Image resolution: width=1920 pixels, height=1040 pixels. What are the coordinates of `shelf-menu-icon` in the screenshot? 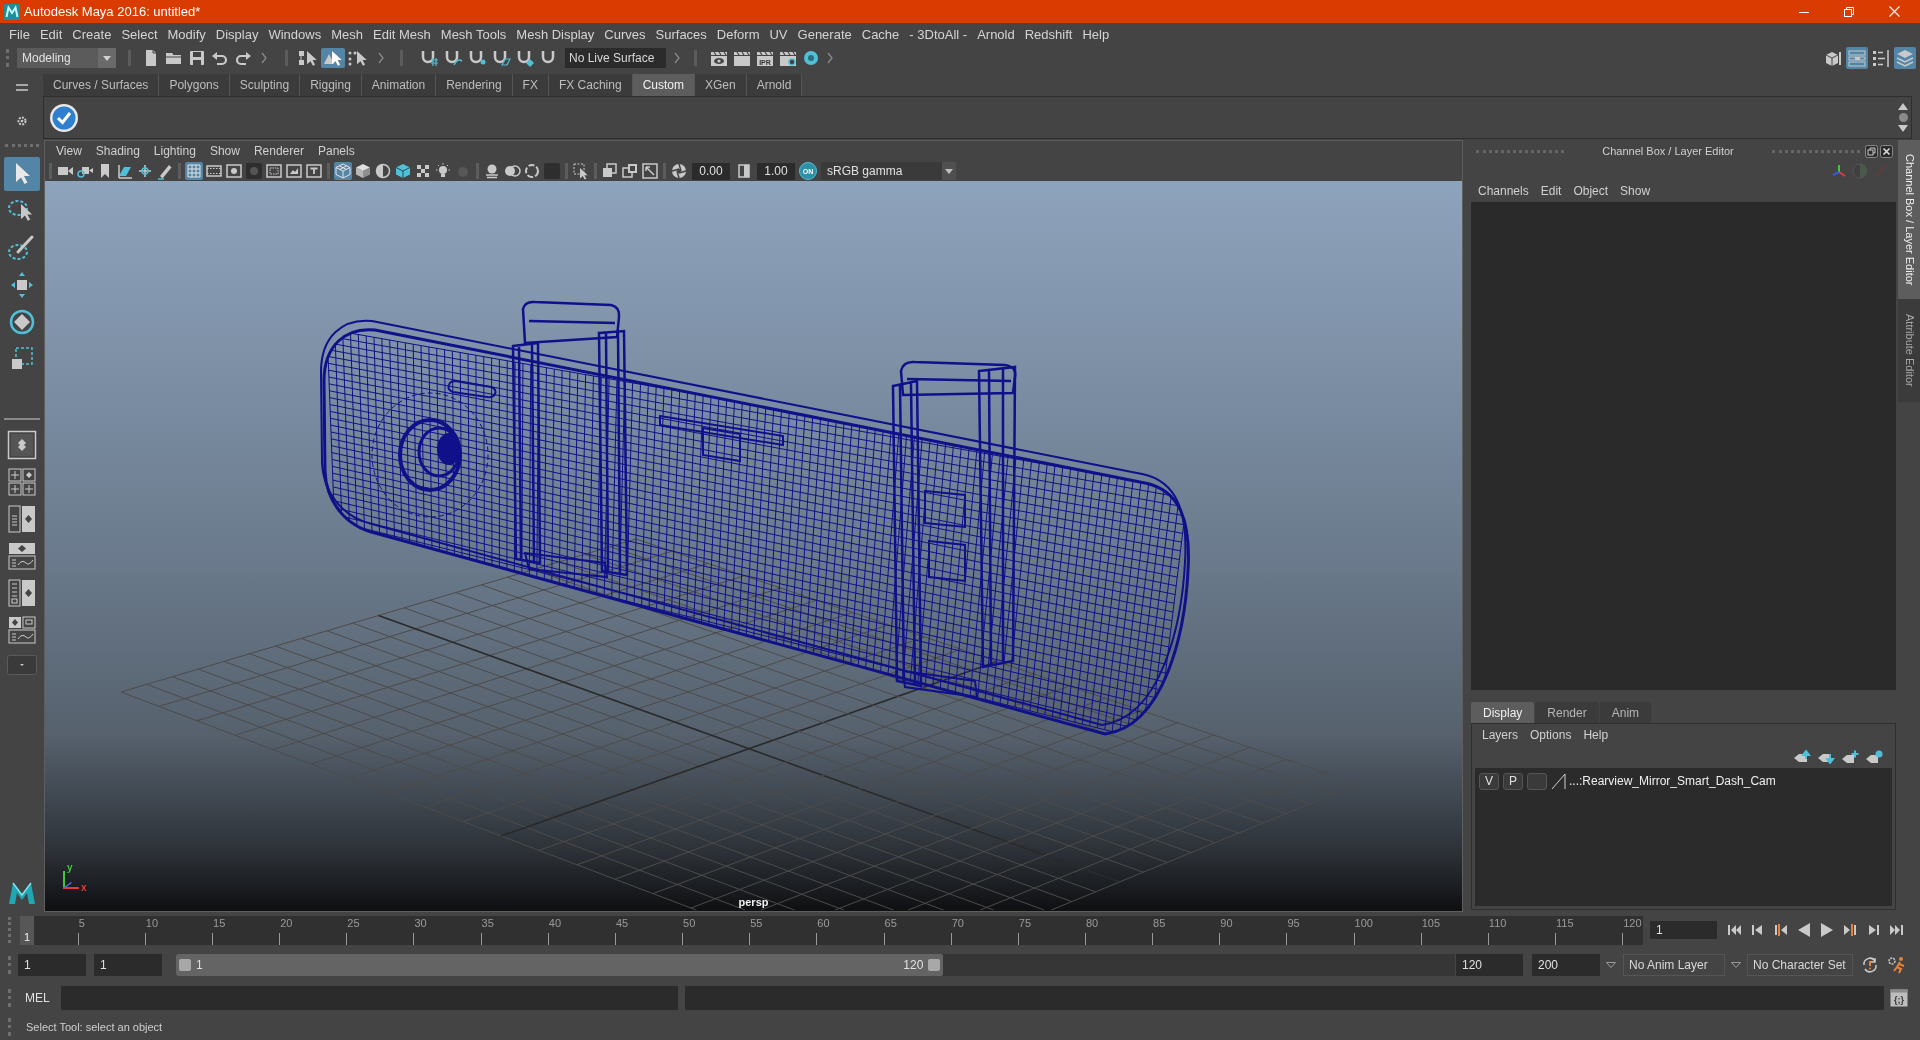 It's located at (1903, 117).